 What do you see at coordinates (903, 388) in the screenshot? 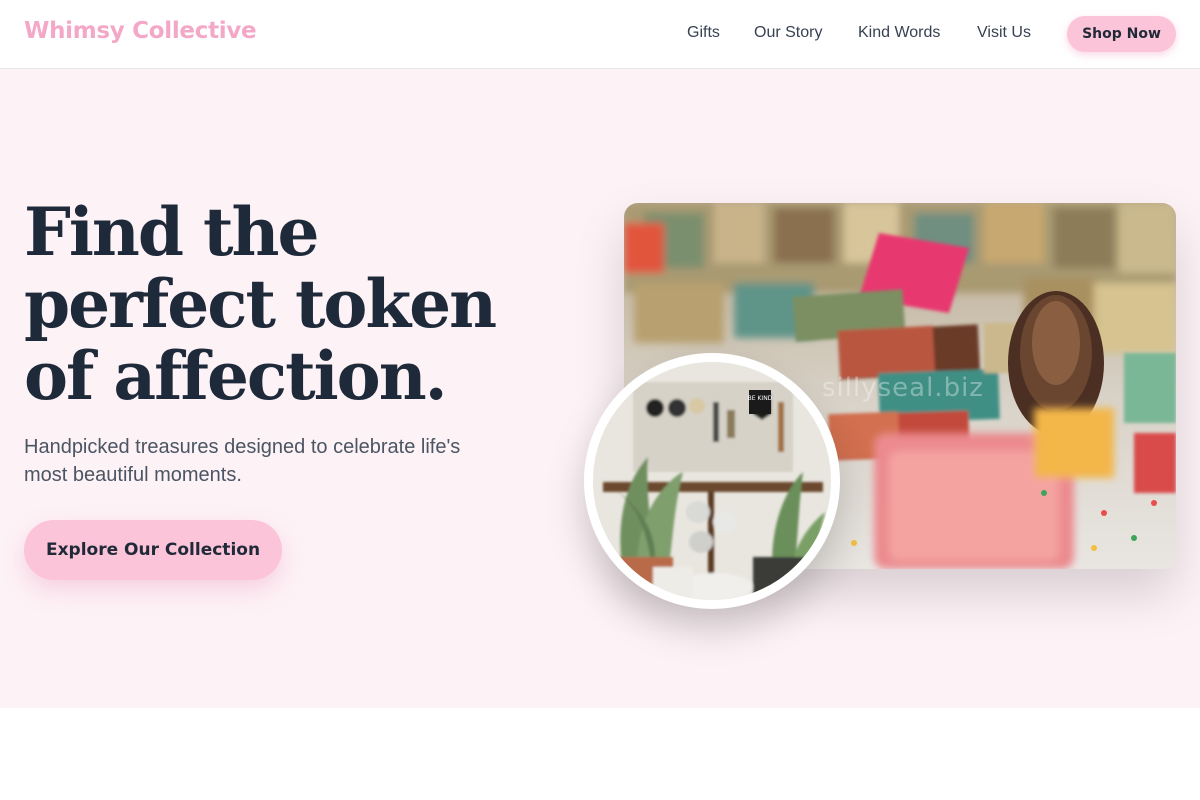
I see `image-watermark: sillyseal.biz` at bounding box center [903, 388].